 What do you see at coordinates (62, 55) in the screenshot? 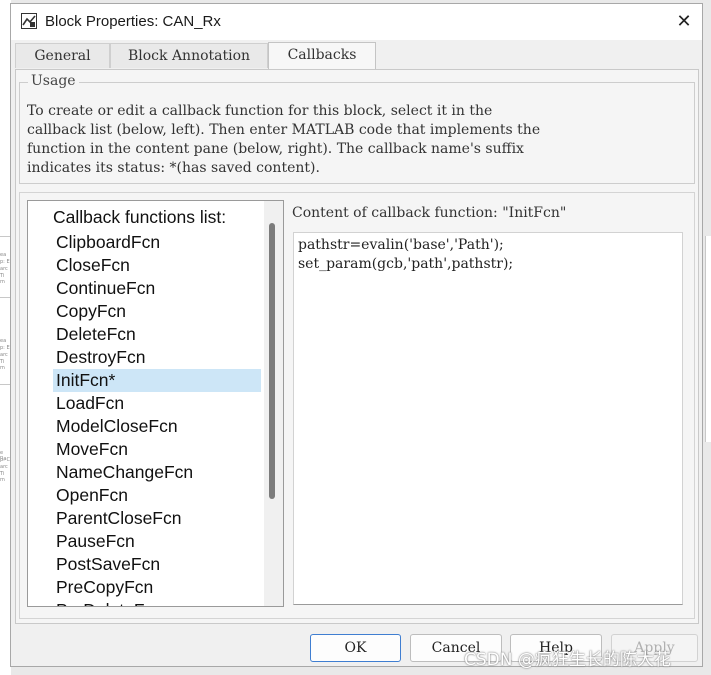
I see `tab-general: General` at bounding box center [62, 55].